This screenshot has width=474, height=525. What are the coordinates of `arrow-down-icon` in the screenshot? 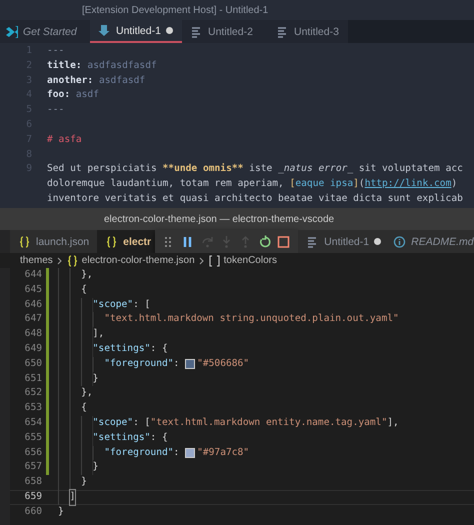 It's located at (104, 31).